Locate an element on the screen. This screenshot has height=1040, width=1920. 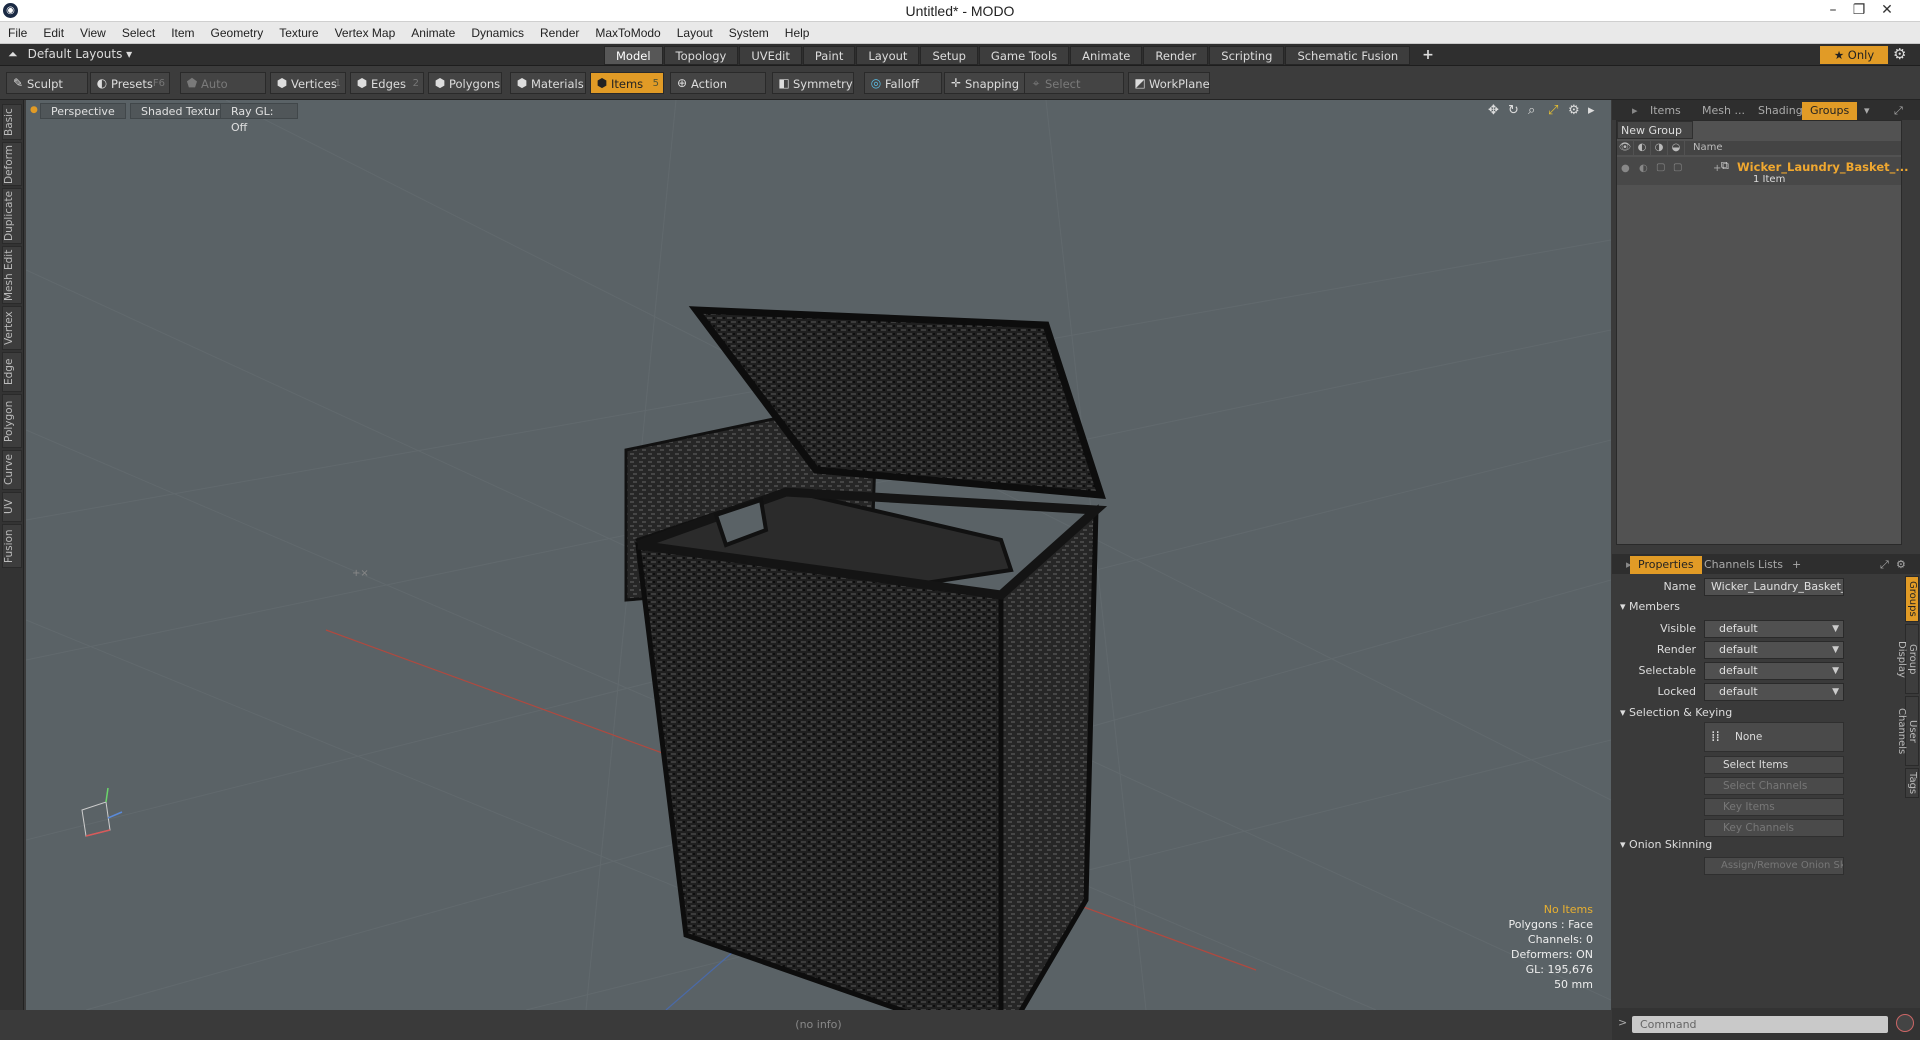
menu-file: File is located at coordinates (17, 33).